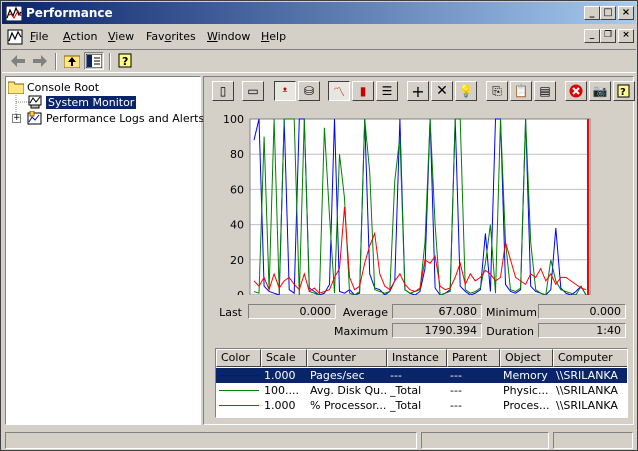  Describe the element at coordinates (525, 375) in the screenshot. I see `legend-cell-object: Memory` at that location.